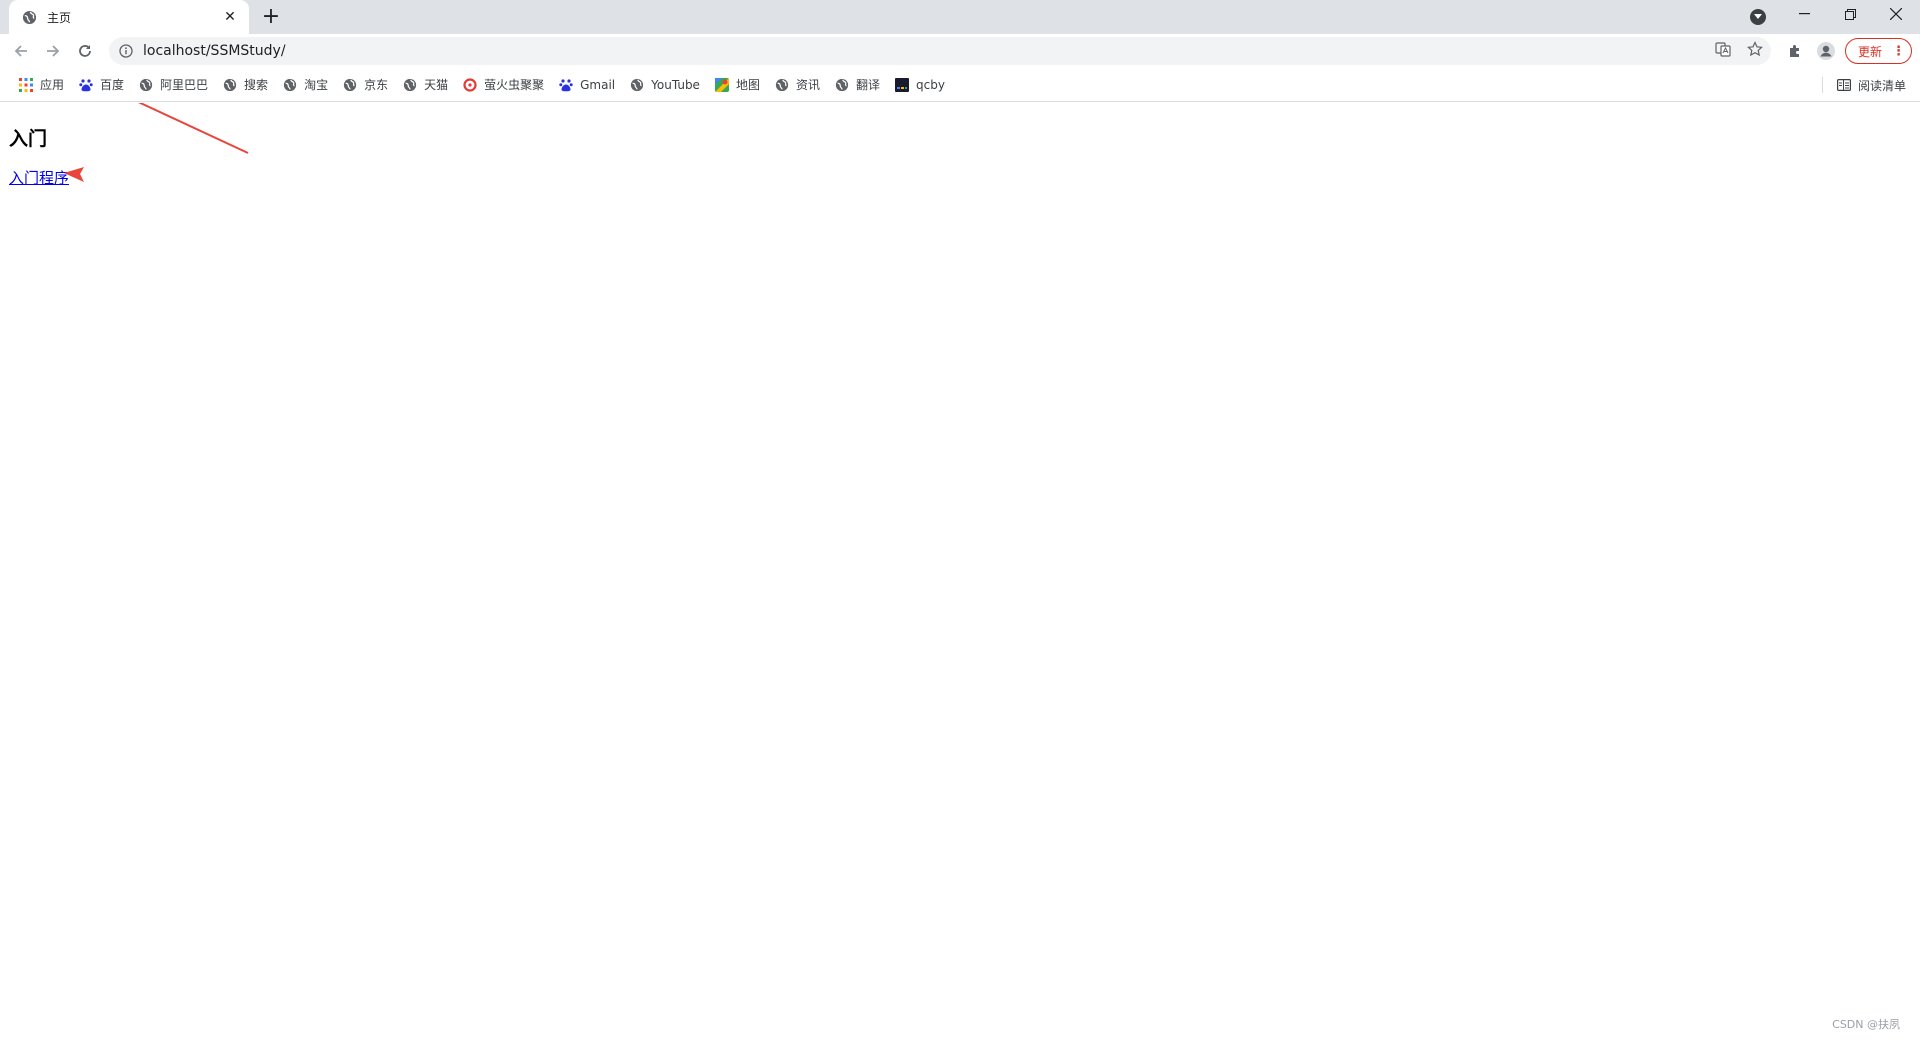  Describe the element at coordinates (1723, 49) in the screenshot. I see `translate-icon` at that location.